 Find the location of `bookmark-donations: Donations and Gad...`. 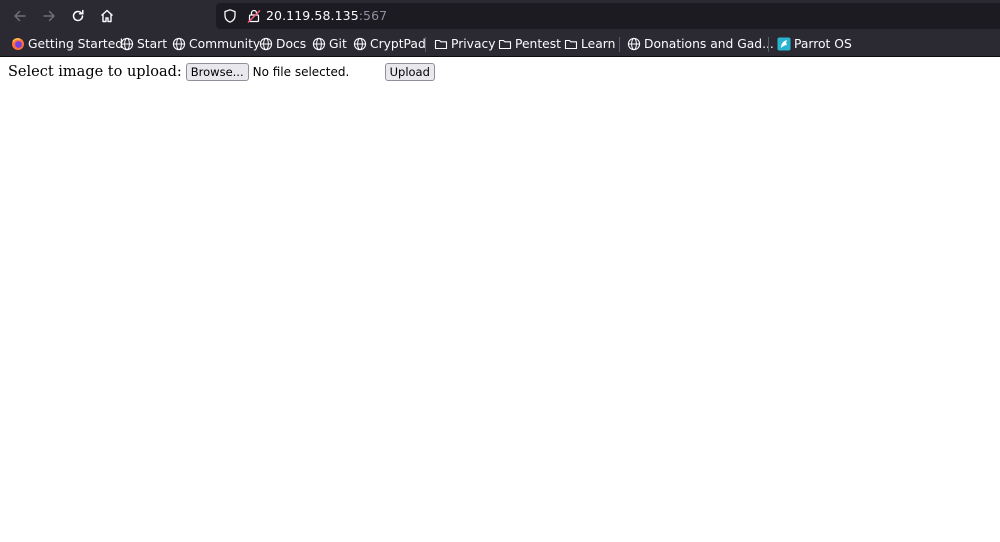

bookmark-donations: Donations and Gad... is located at coordinates (700, 44).